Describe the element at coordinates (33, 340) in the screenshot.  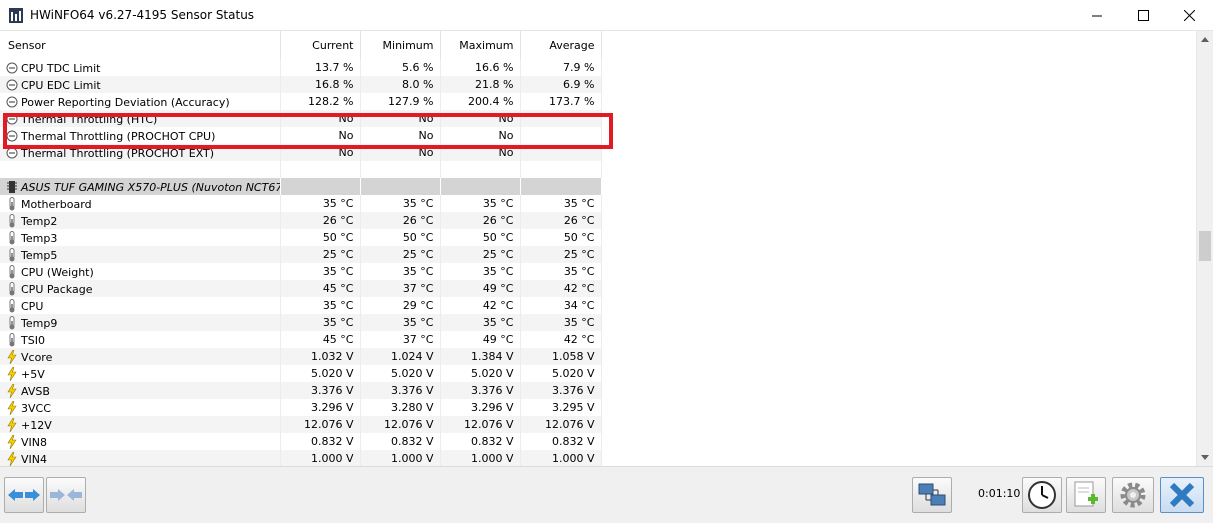
I see `sensor-name: TSI0` at that location.